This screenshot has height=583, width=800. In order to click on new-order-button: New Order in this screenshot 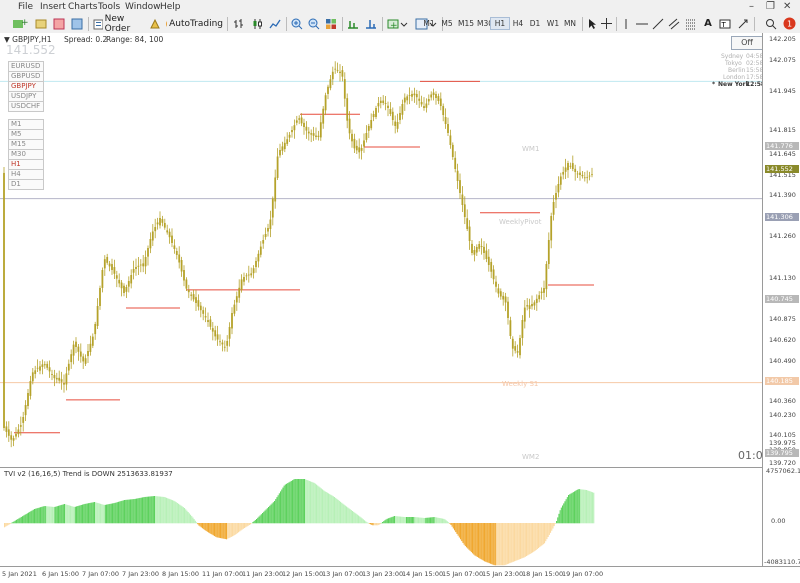, I will do `click(118, 23)`.